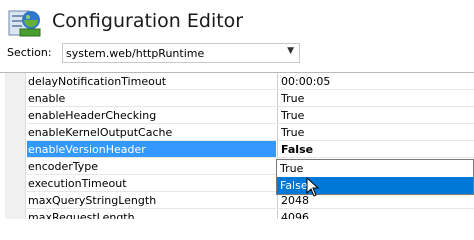 This screenshot has width=474, height=240. I want to click on section-label: Section:, so click(29, 52).